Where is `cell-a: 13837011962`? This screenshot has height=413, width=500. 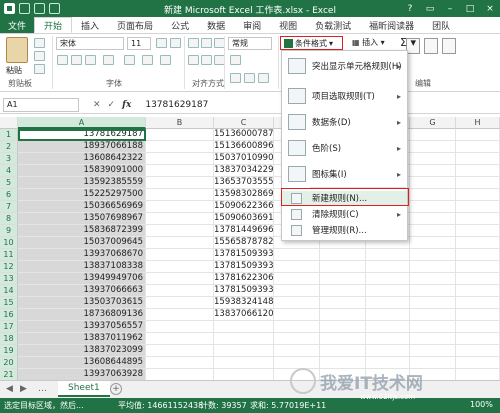
cell-a: 13837011962 is located at coordinates (82, 339).